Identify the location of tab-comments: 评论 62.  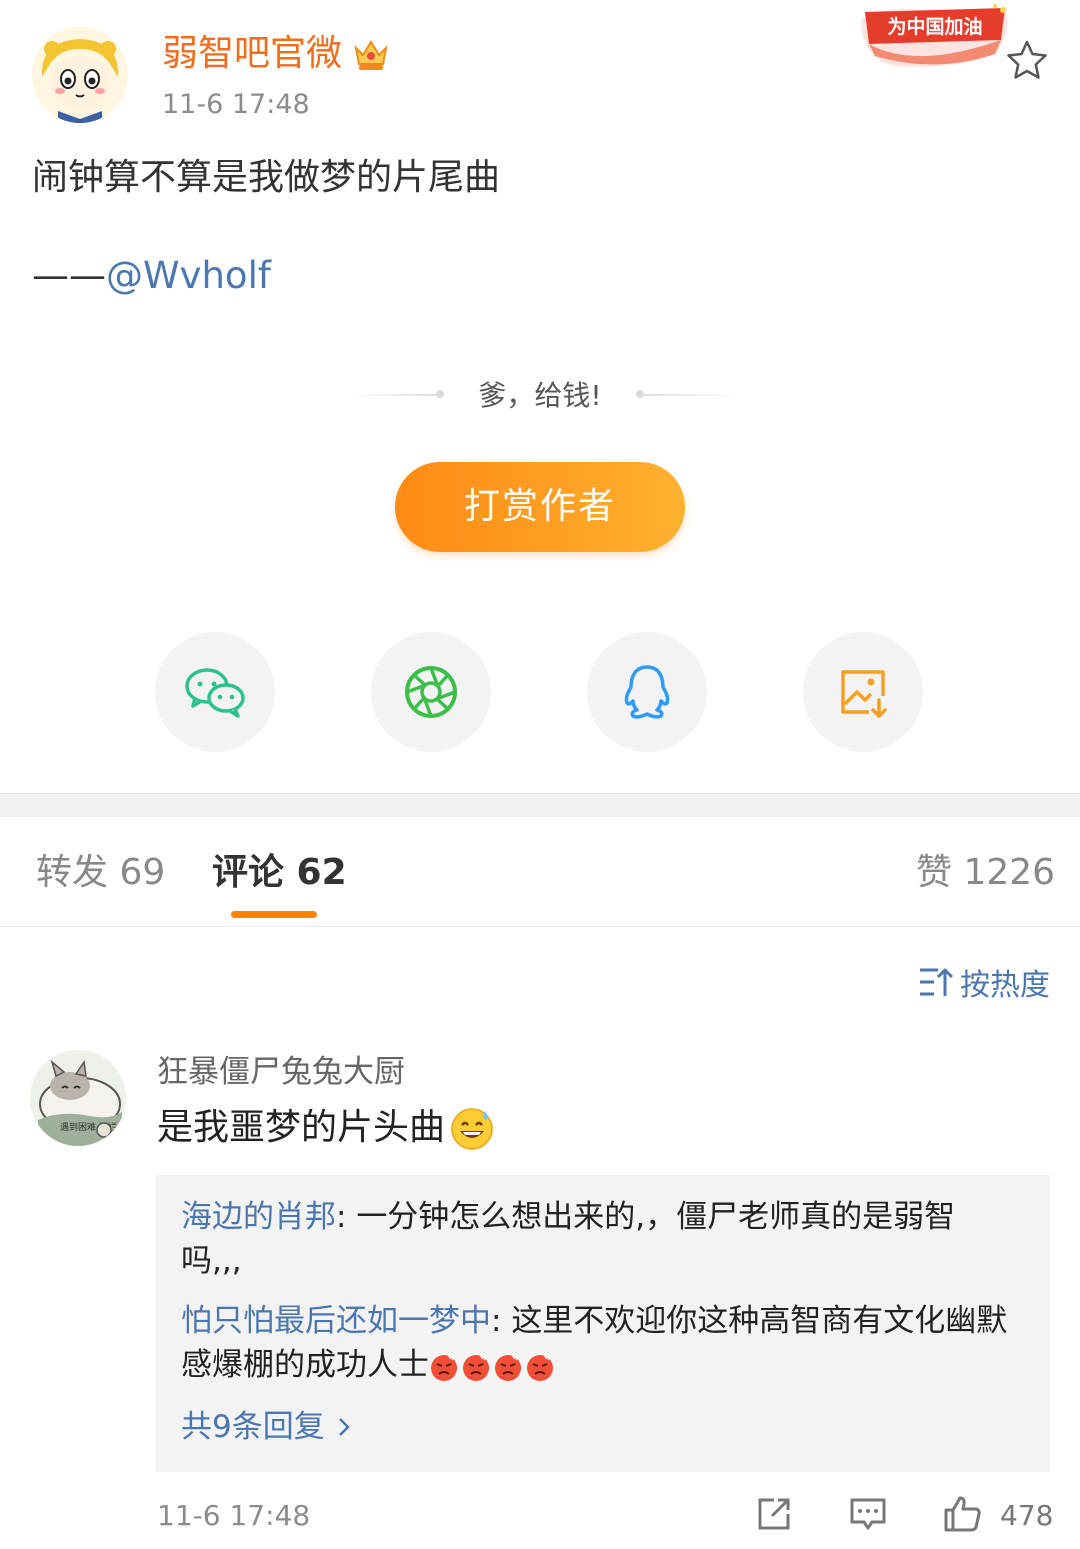
(279, 873).